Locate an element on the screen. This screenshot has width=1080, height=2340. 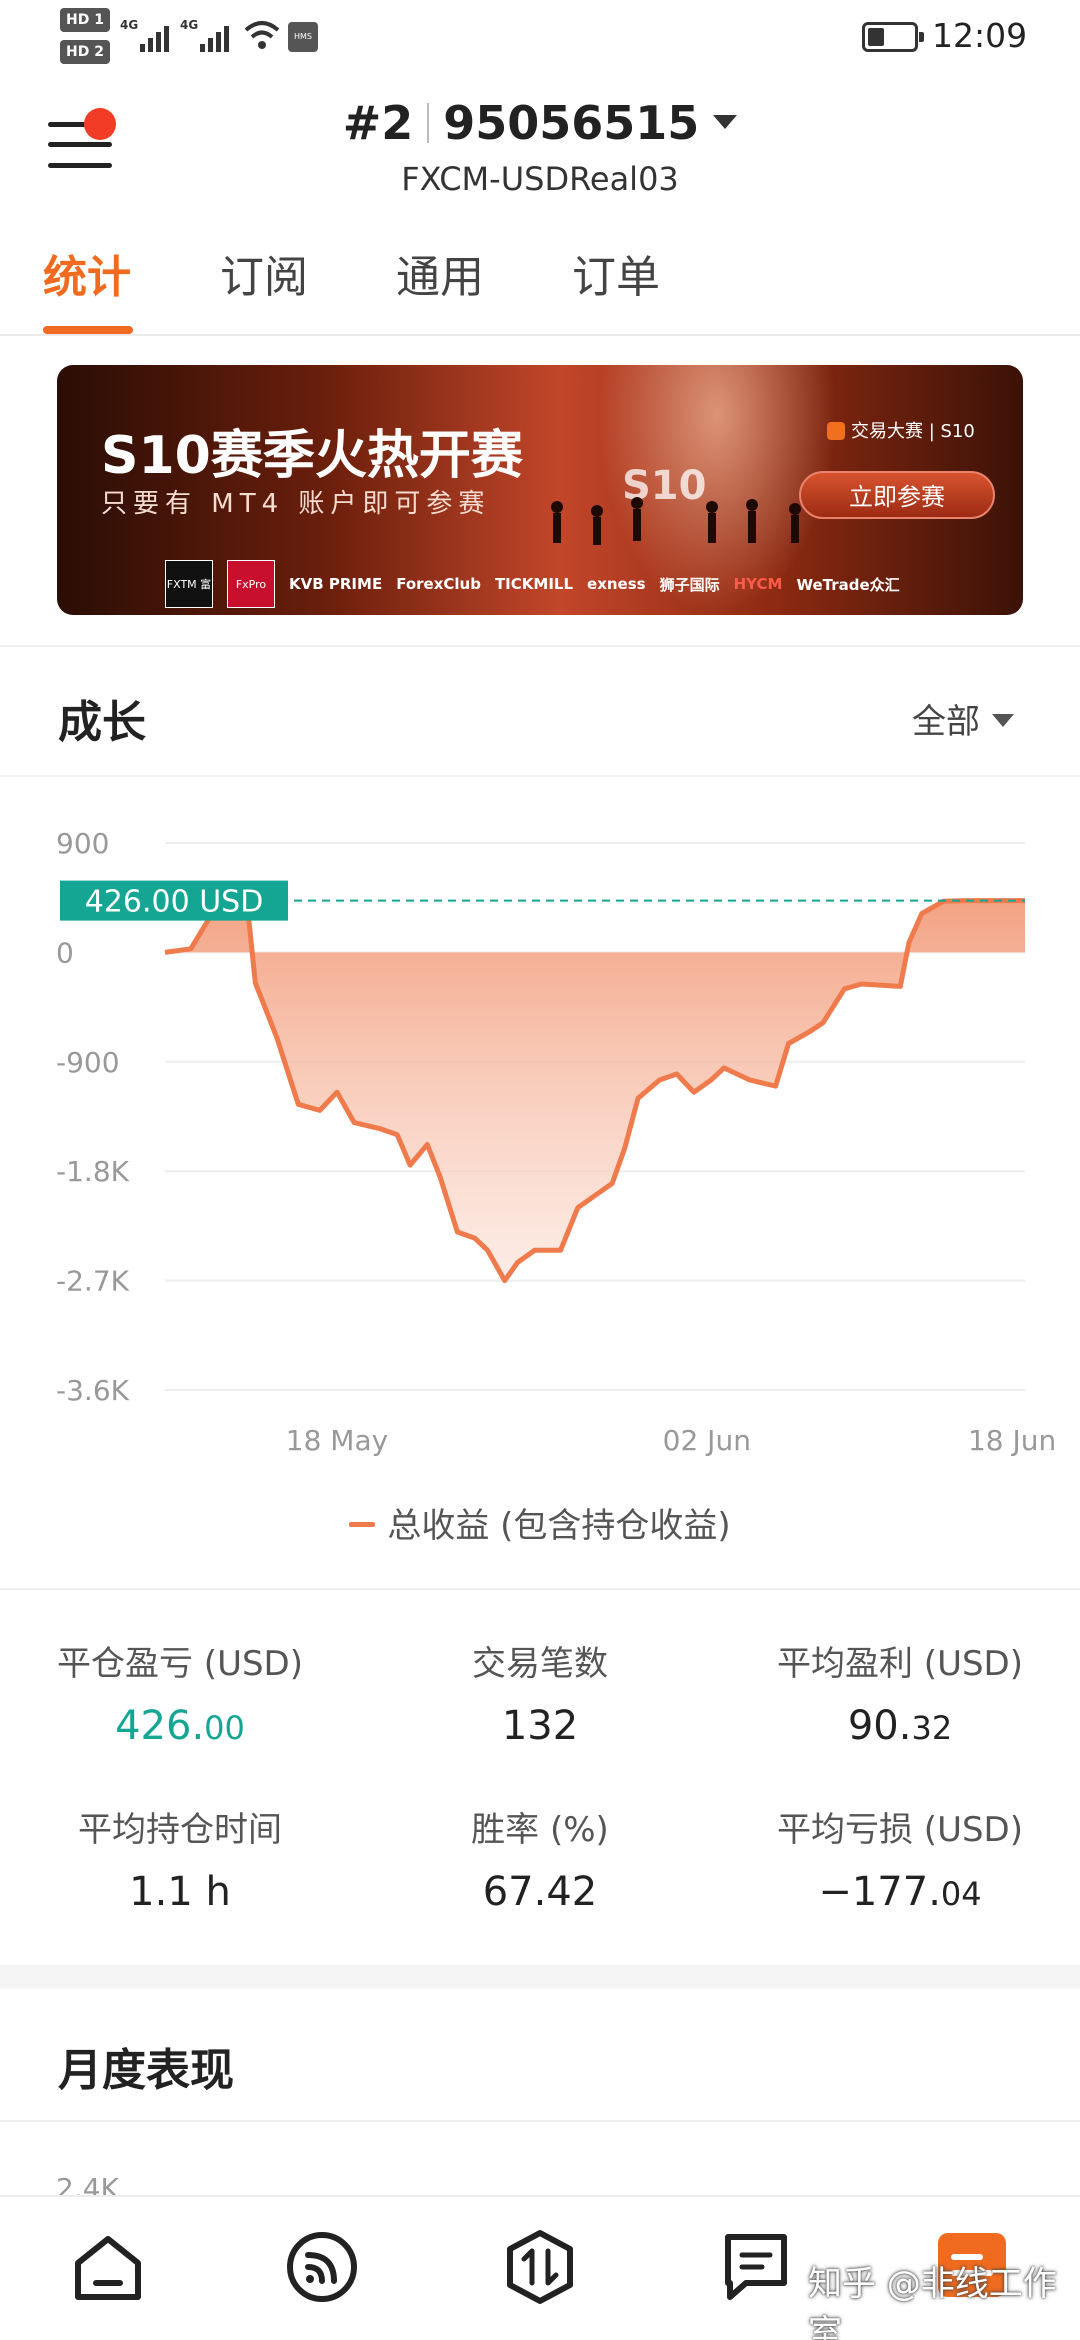
sponsor-logo: ForexClub is located at coordinates (438, 584).